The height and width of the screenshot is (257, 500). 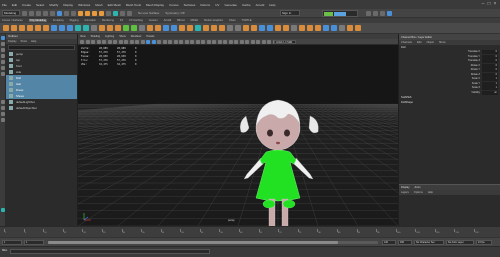 I want to click on shelf-tab-rendering: Rendering, so click(x=108, y=20).